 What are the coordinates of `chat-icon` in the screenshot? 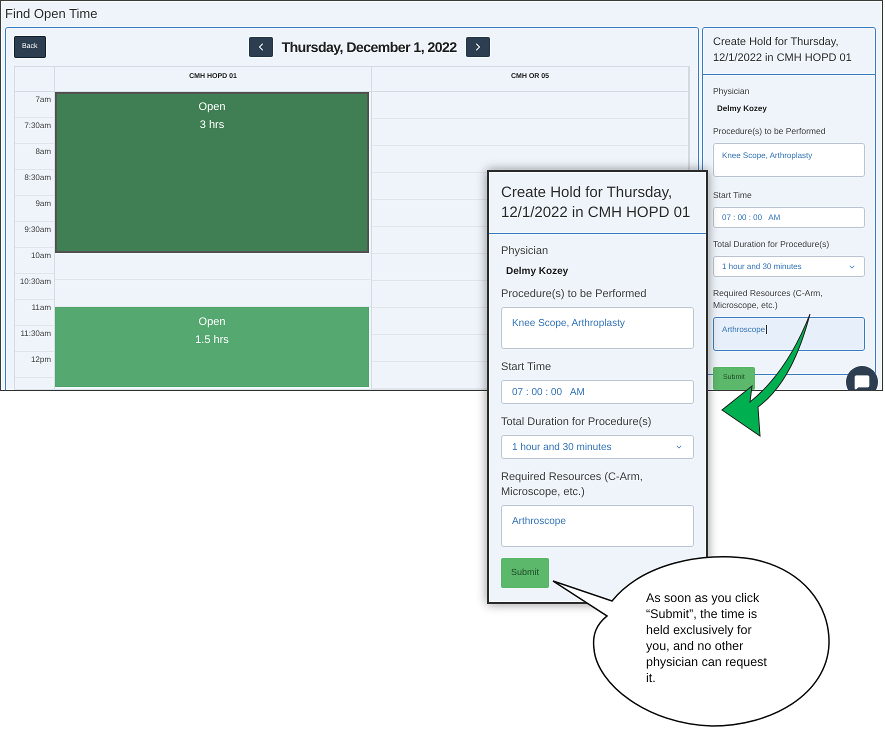 It's located at (862, 382).